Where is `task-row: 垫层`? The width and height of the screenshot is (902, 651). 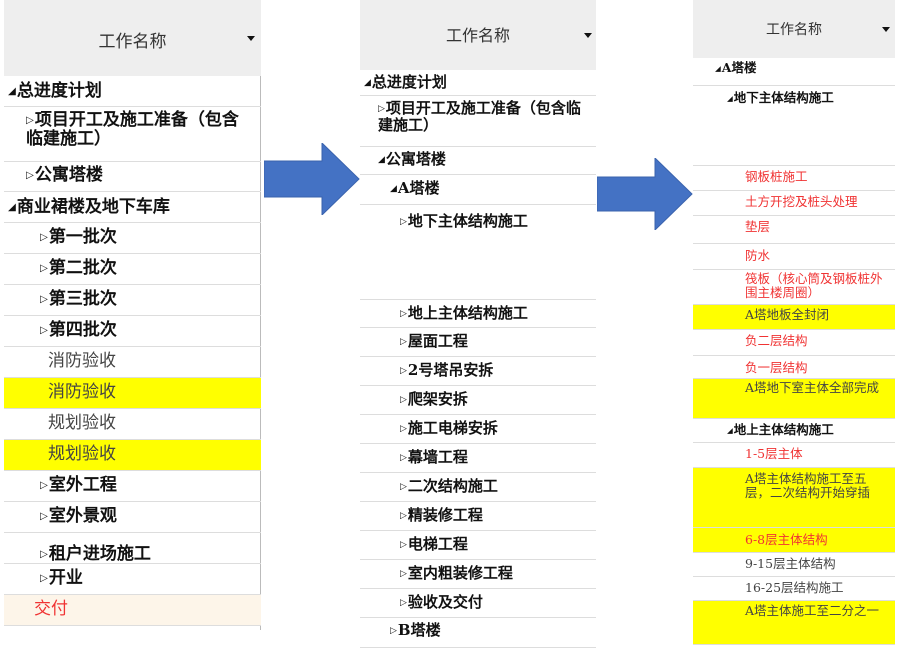 task-row: 垫层 is located at coordinates (794, 230).